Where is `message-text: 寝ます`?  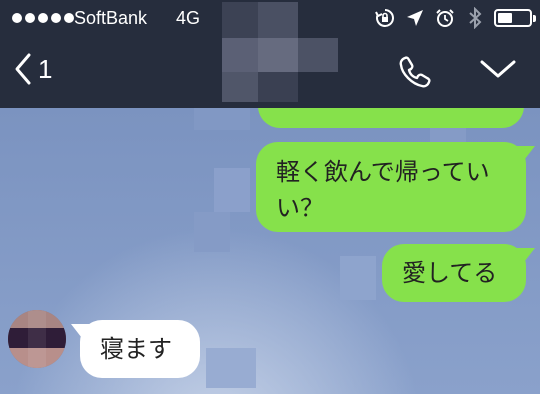
message-text: 寝ます is located at coordinates (136, 349).